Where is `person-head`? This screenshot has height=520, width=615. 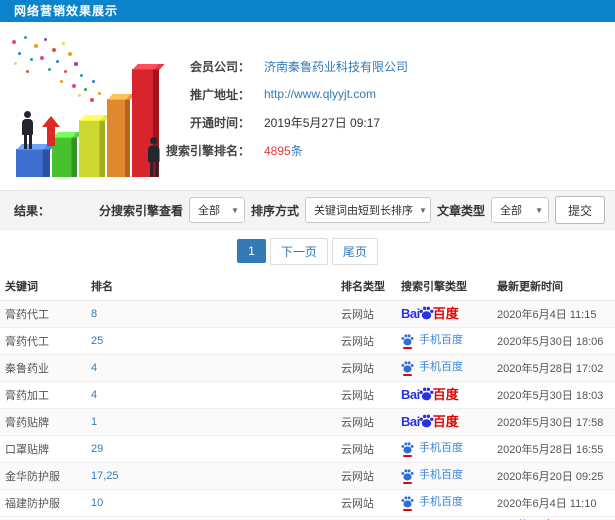
person-head is located at coordinates (27, 114).